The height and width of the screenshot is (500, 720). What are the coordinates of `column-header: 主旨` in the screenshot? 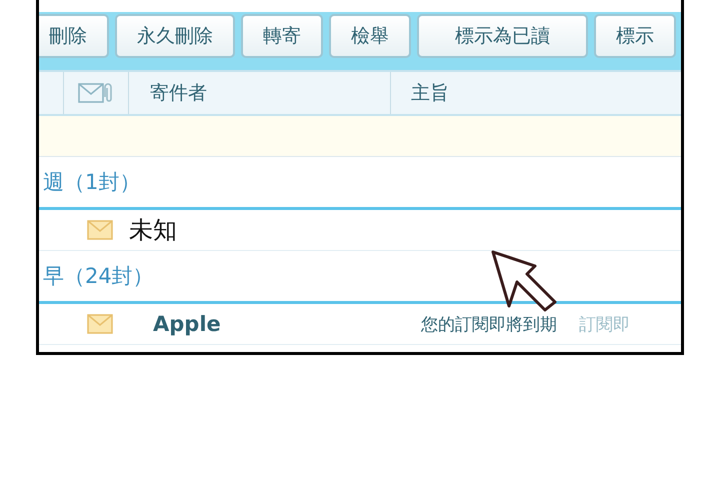 It's located at (430, 93).